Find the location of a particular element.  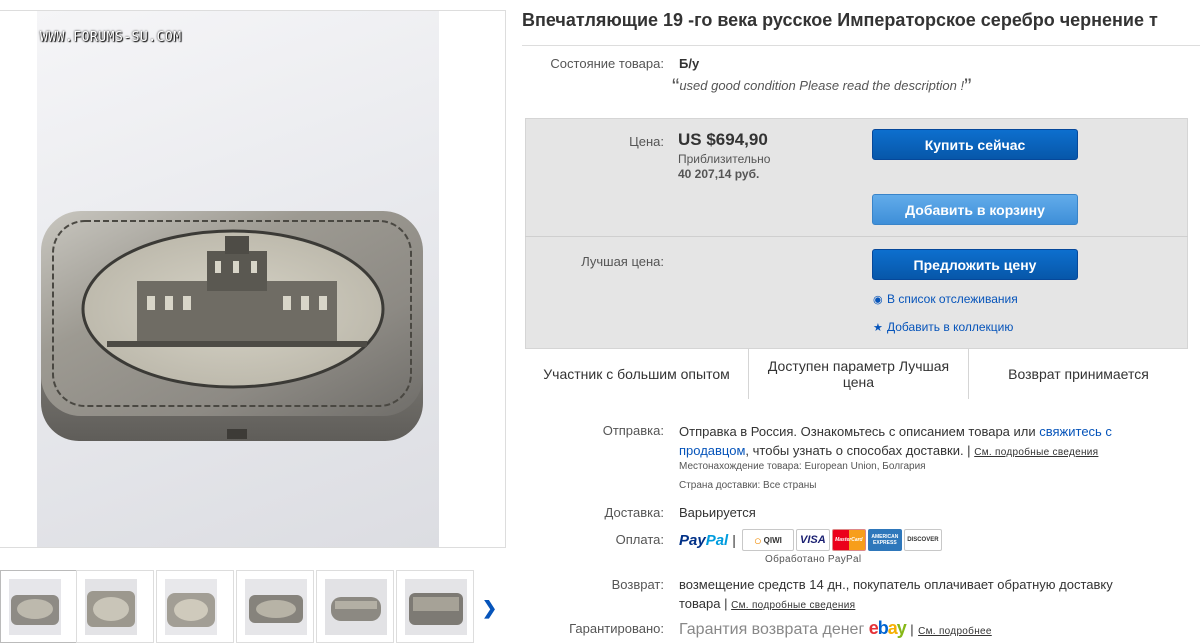

mastercard-icon: MasterCard is located at coordinates (848, 540).